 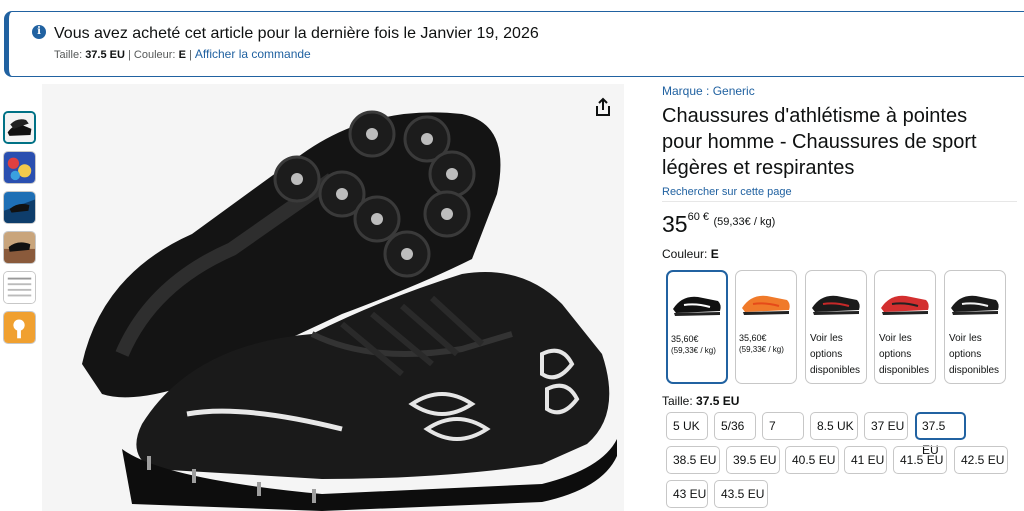 I want to click on color-value: E, so click(x=714, y=254).